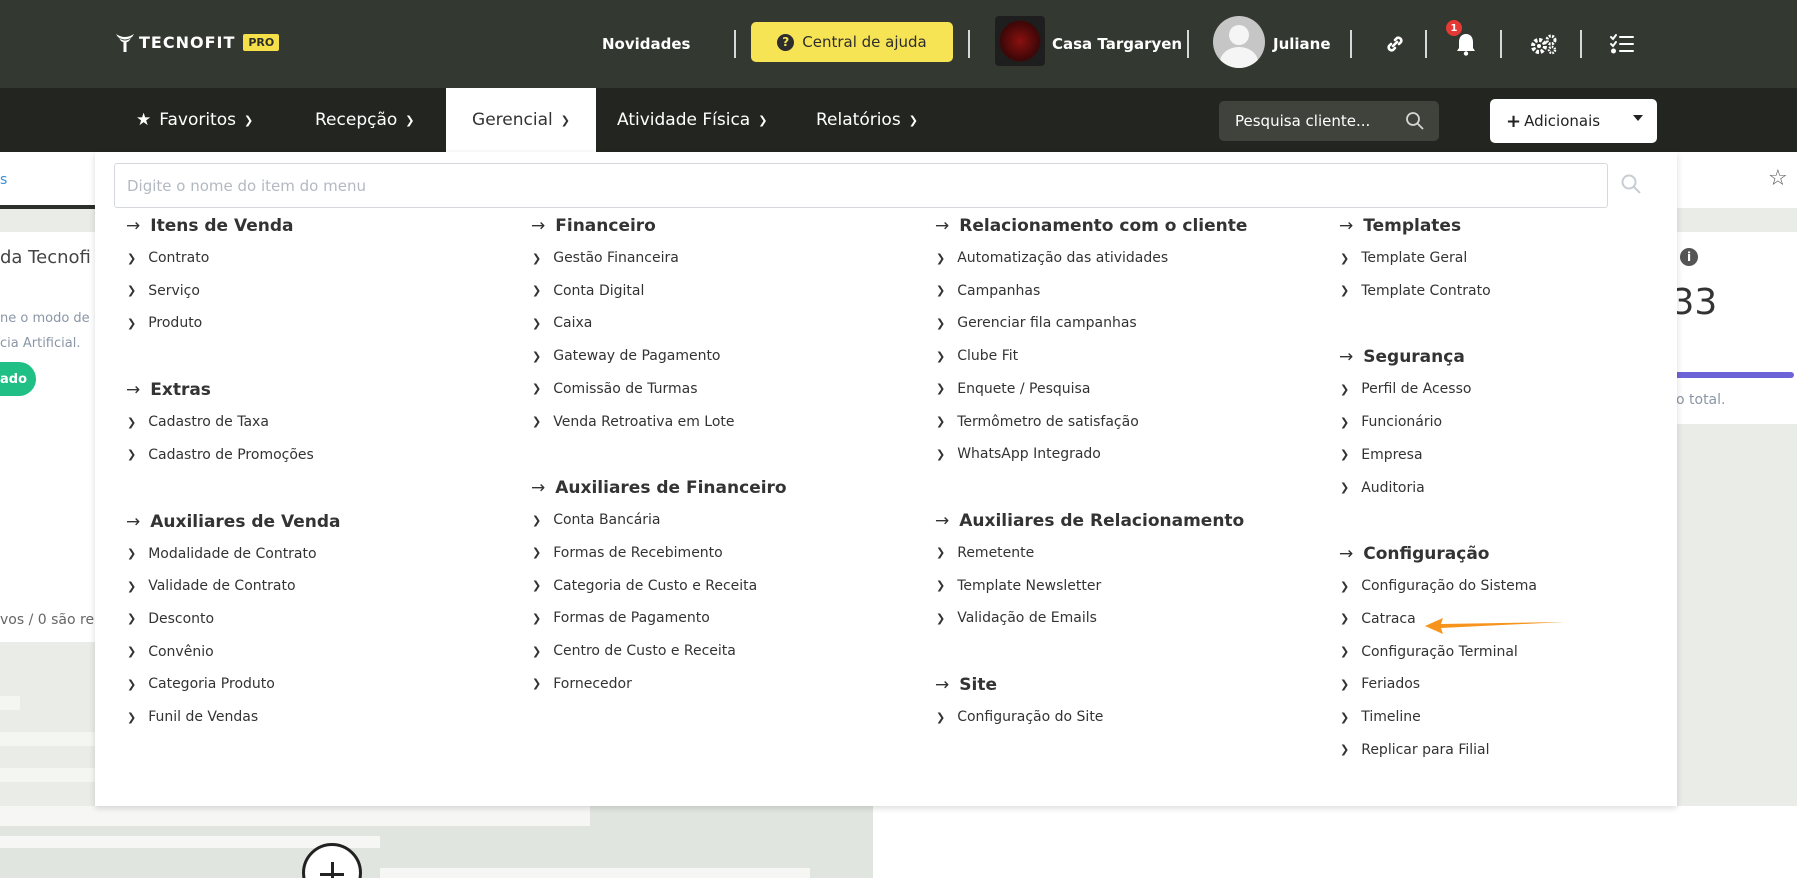 The width and height of the screenshot is (1797, 878). What do you see at coordinates (1414, 554) in the screenshot?
I see `menu-section-header: → Configuração` at bounding box center [1414, 554].